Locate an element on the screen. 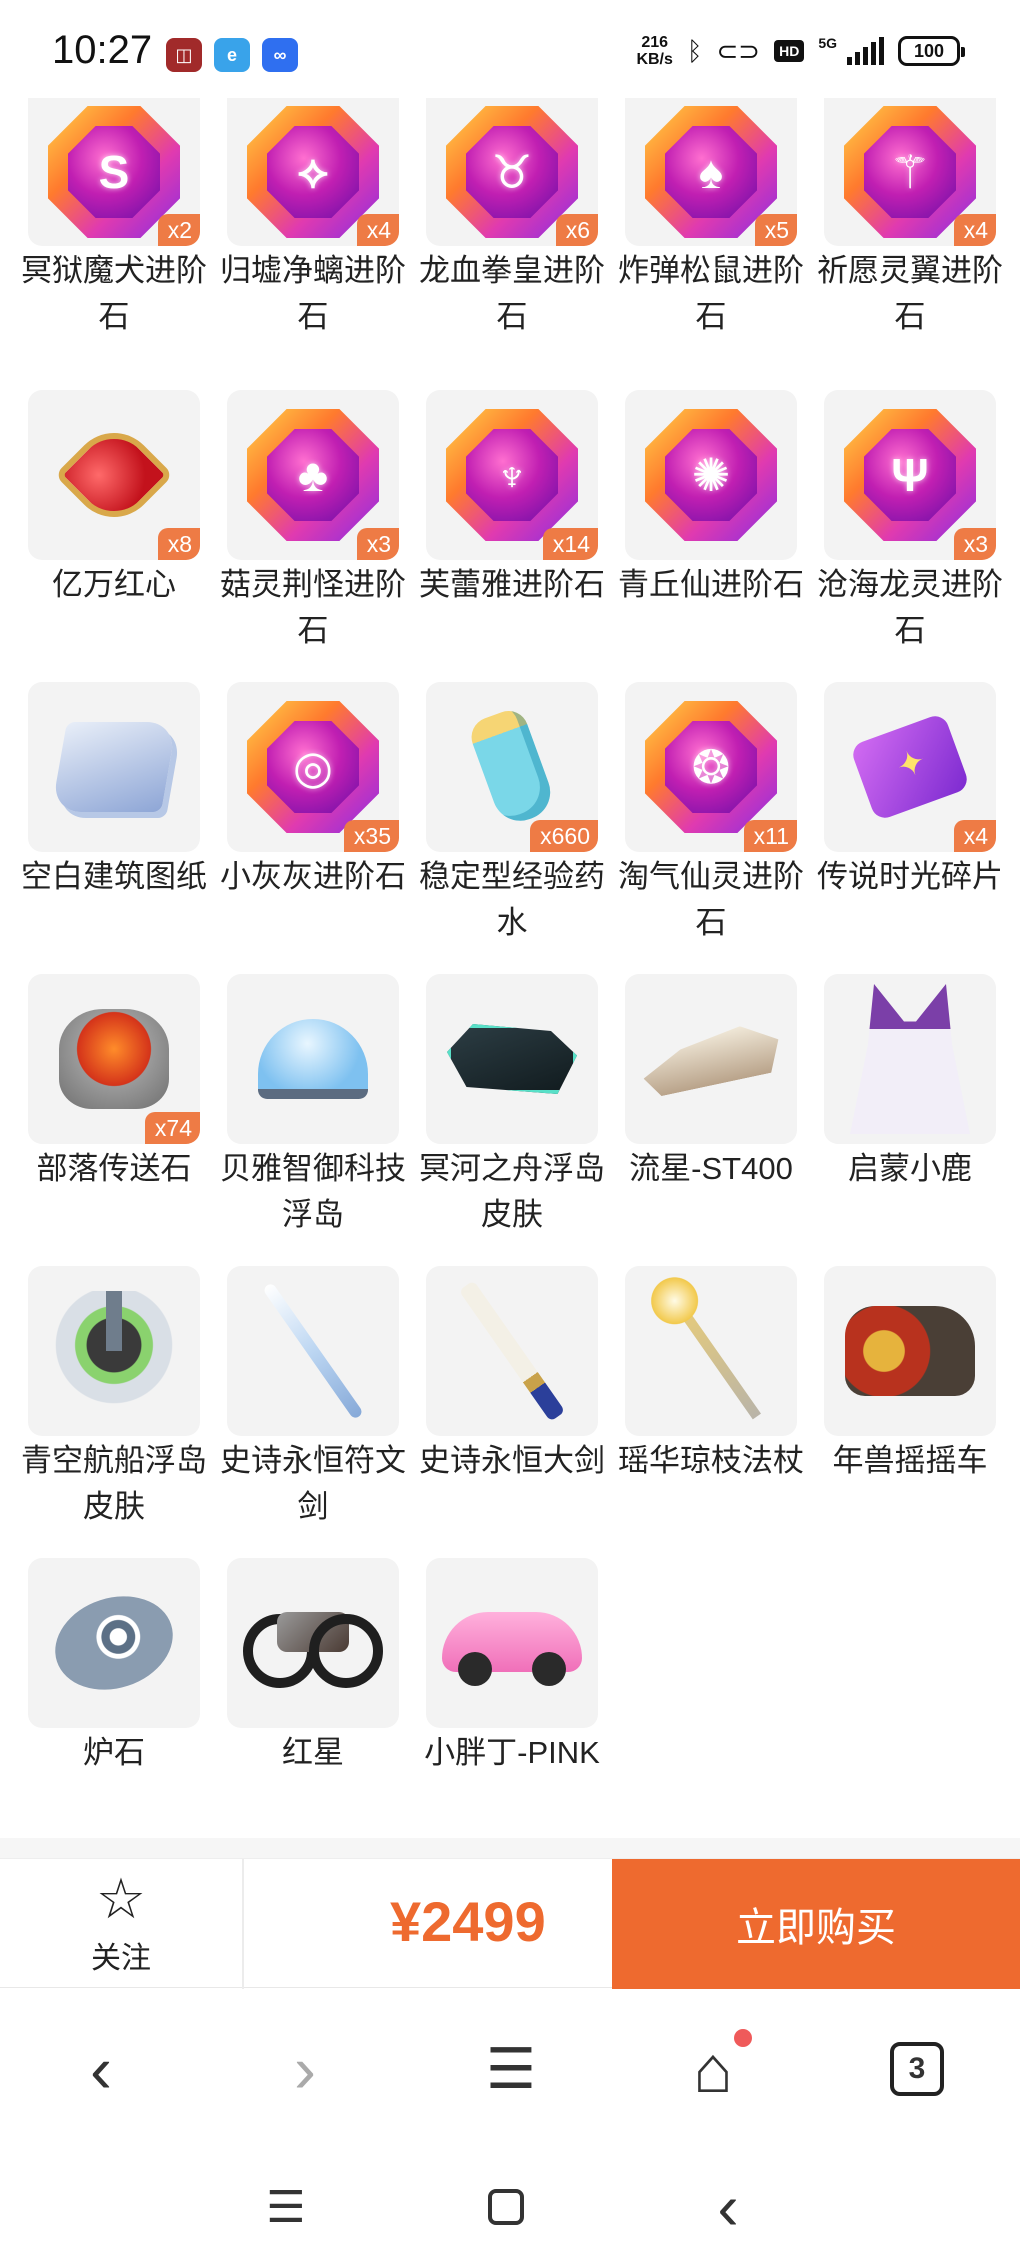  item-card: ❂ x11 淘气仙灵进阶石 is located at coordinates (711, 828).